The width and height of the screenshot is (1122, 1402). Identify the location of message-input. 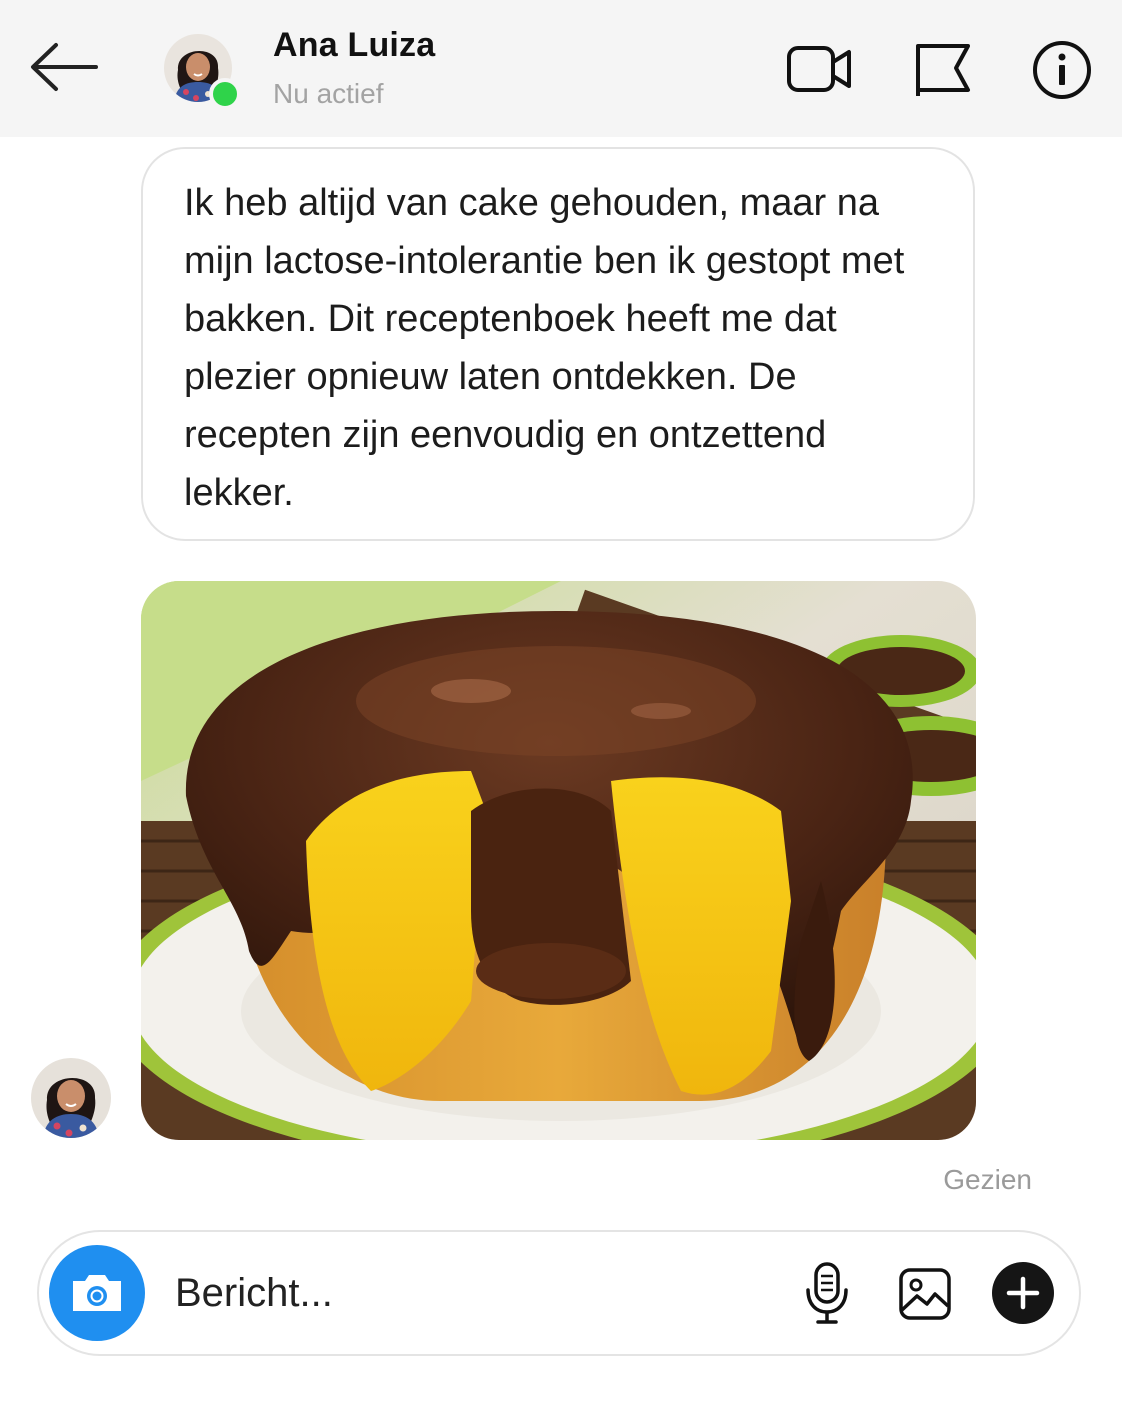
(455, 1293).